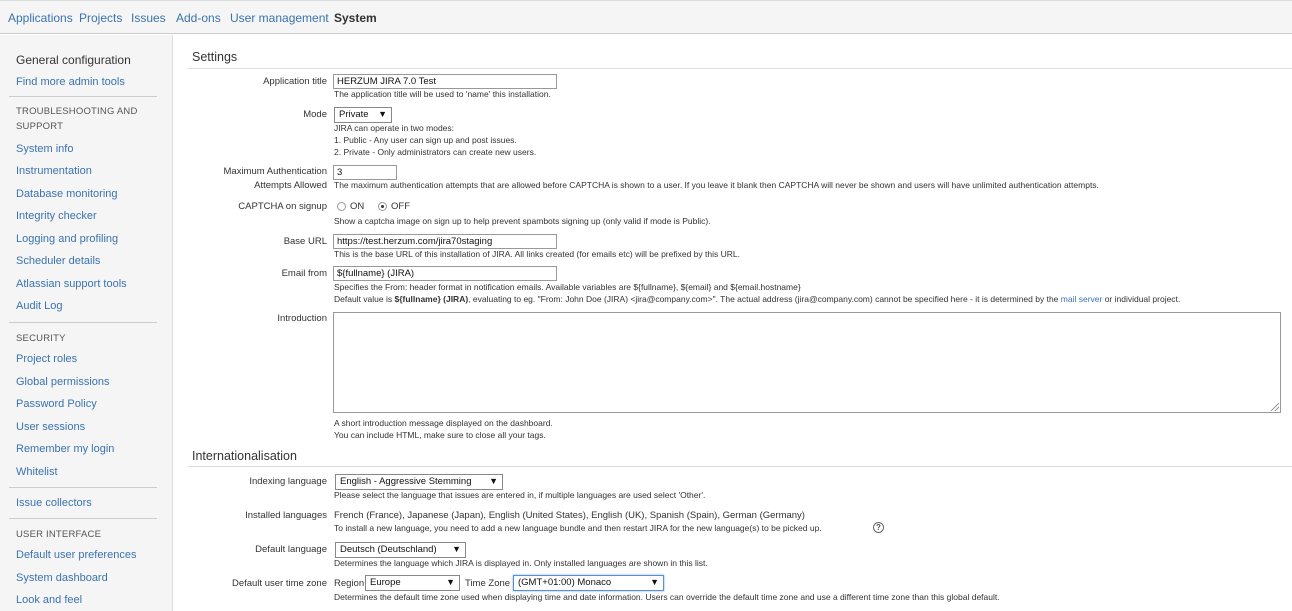 The width and height of the screenshot is (1292, 611). I want to click on sidebar-item-instrumentation: Instrumentation, so click(54, 171).